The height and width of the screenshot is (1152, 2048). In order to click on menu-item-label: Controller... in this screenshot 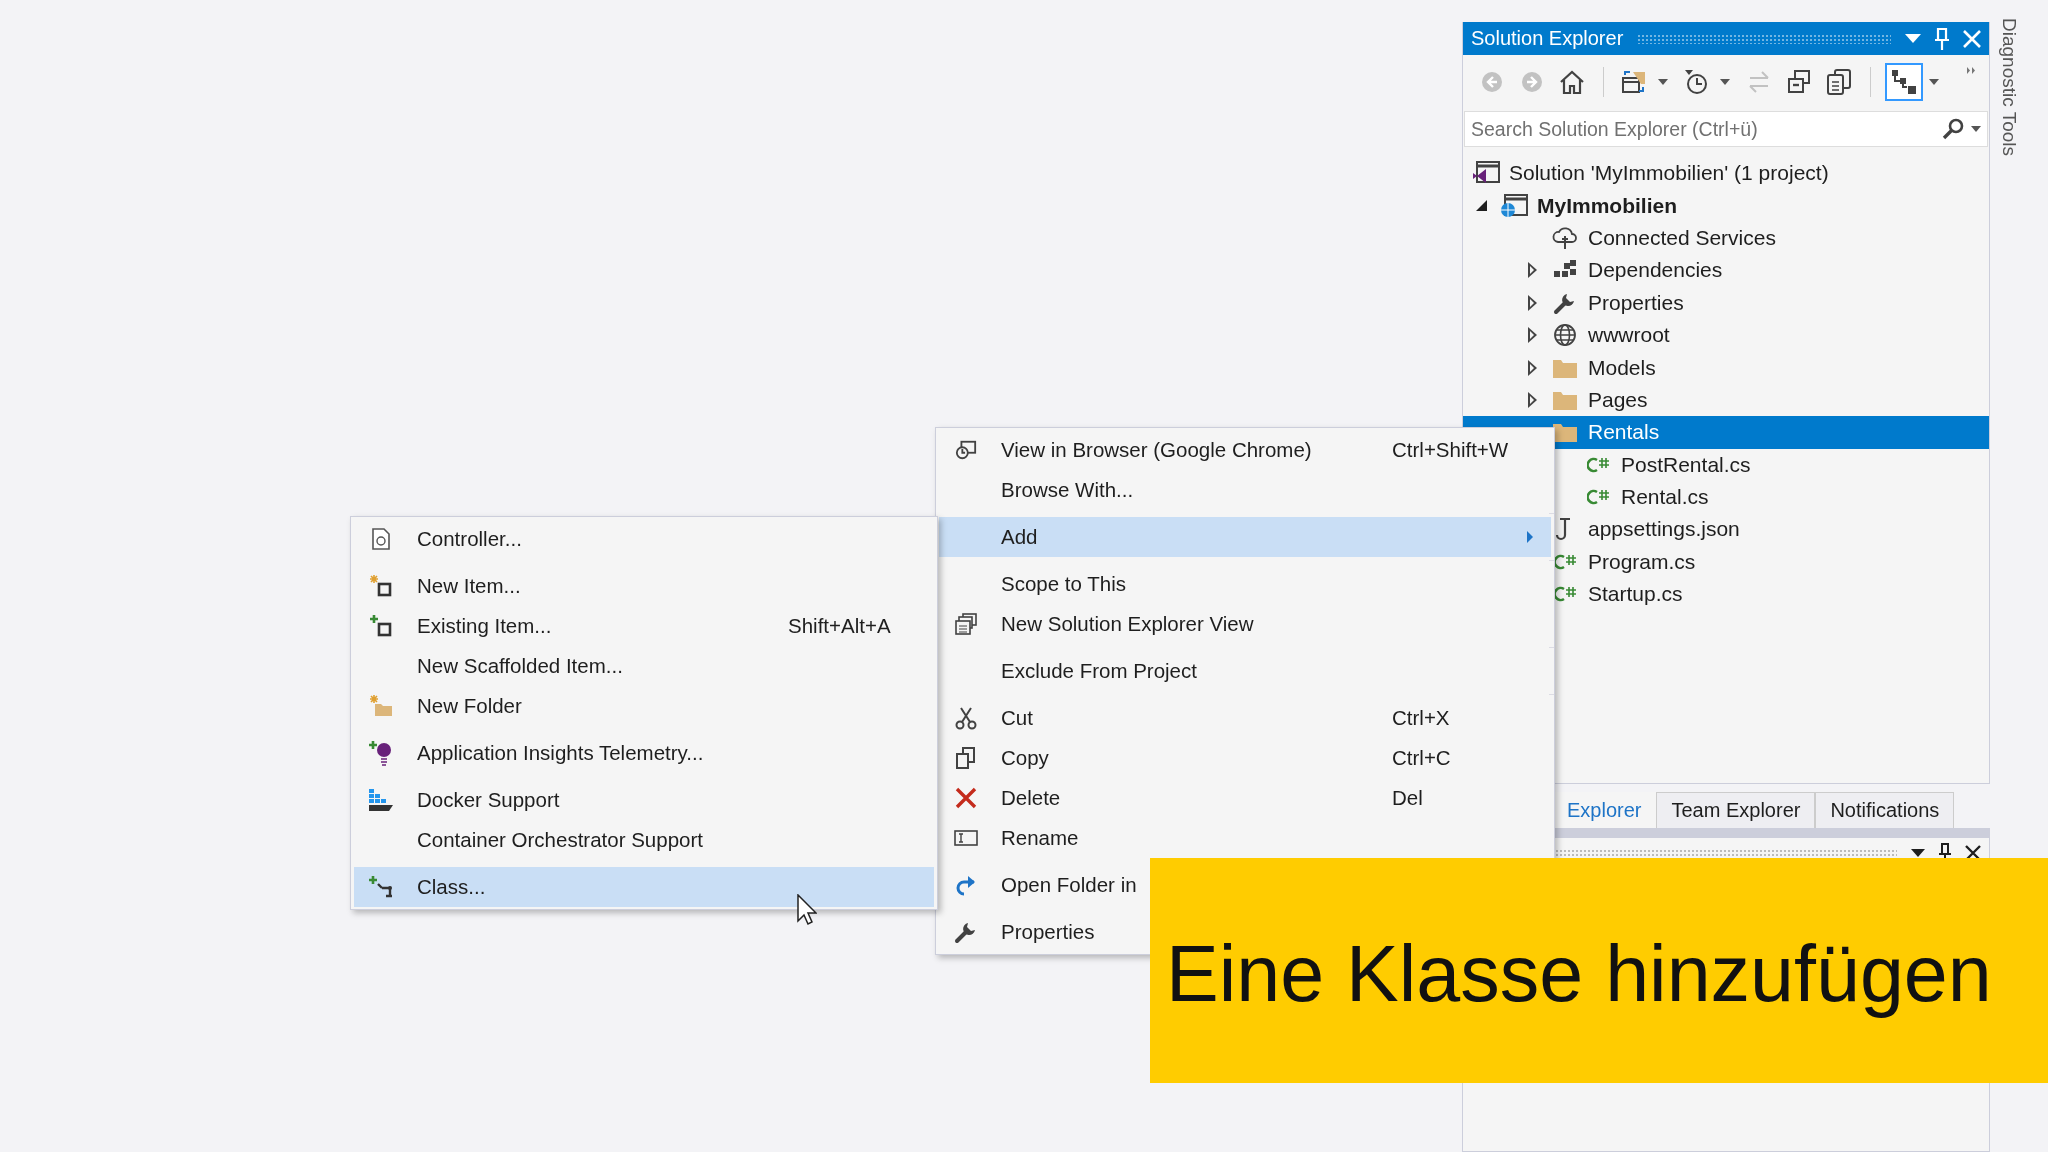, I will do `click(470, 539)`.